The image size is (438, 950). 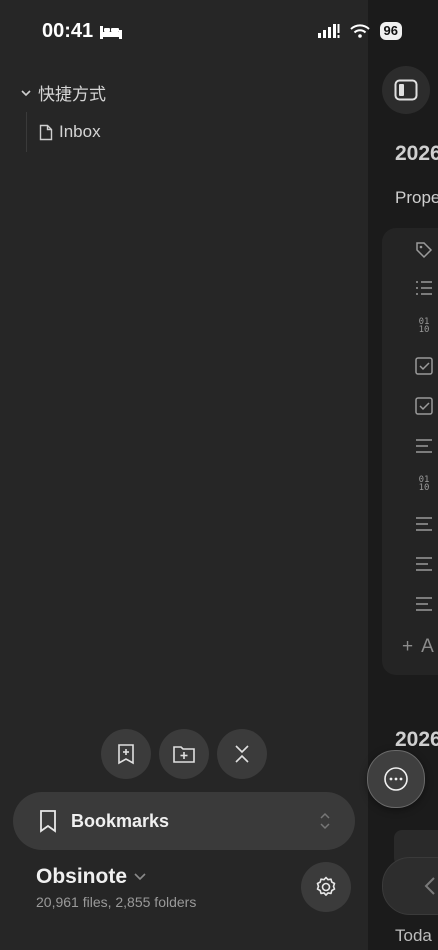 I want to click on back-nav-button, so click(x=410, y=886).